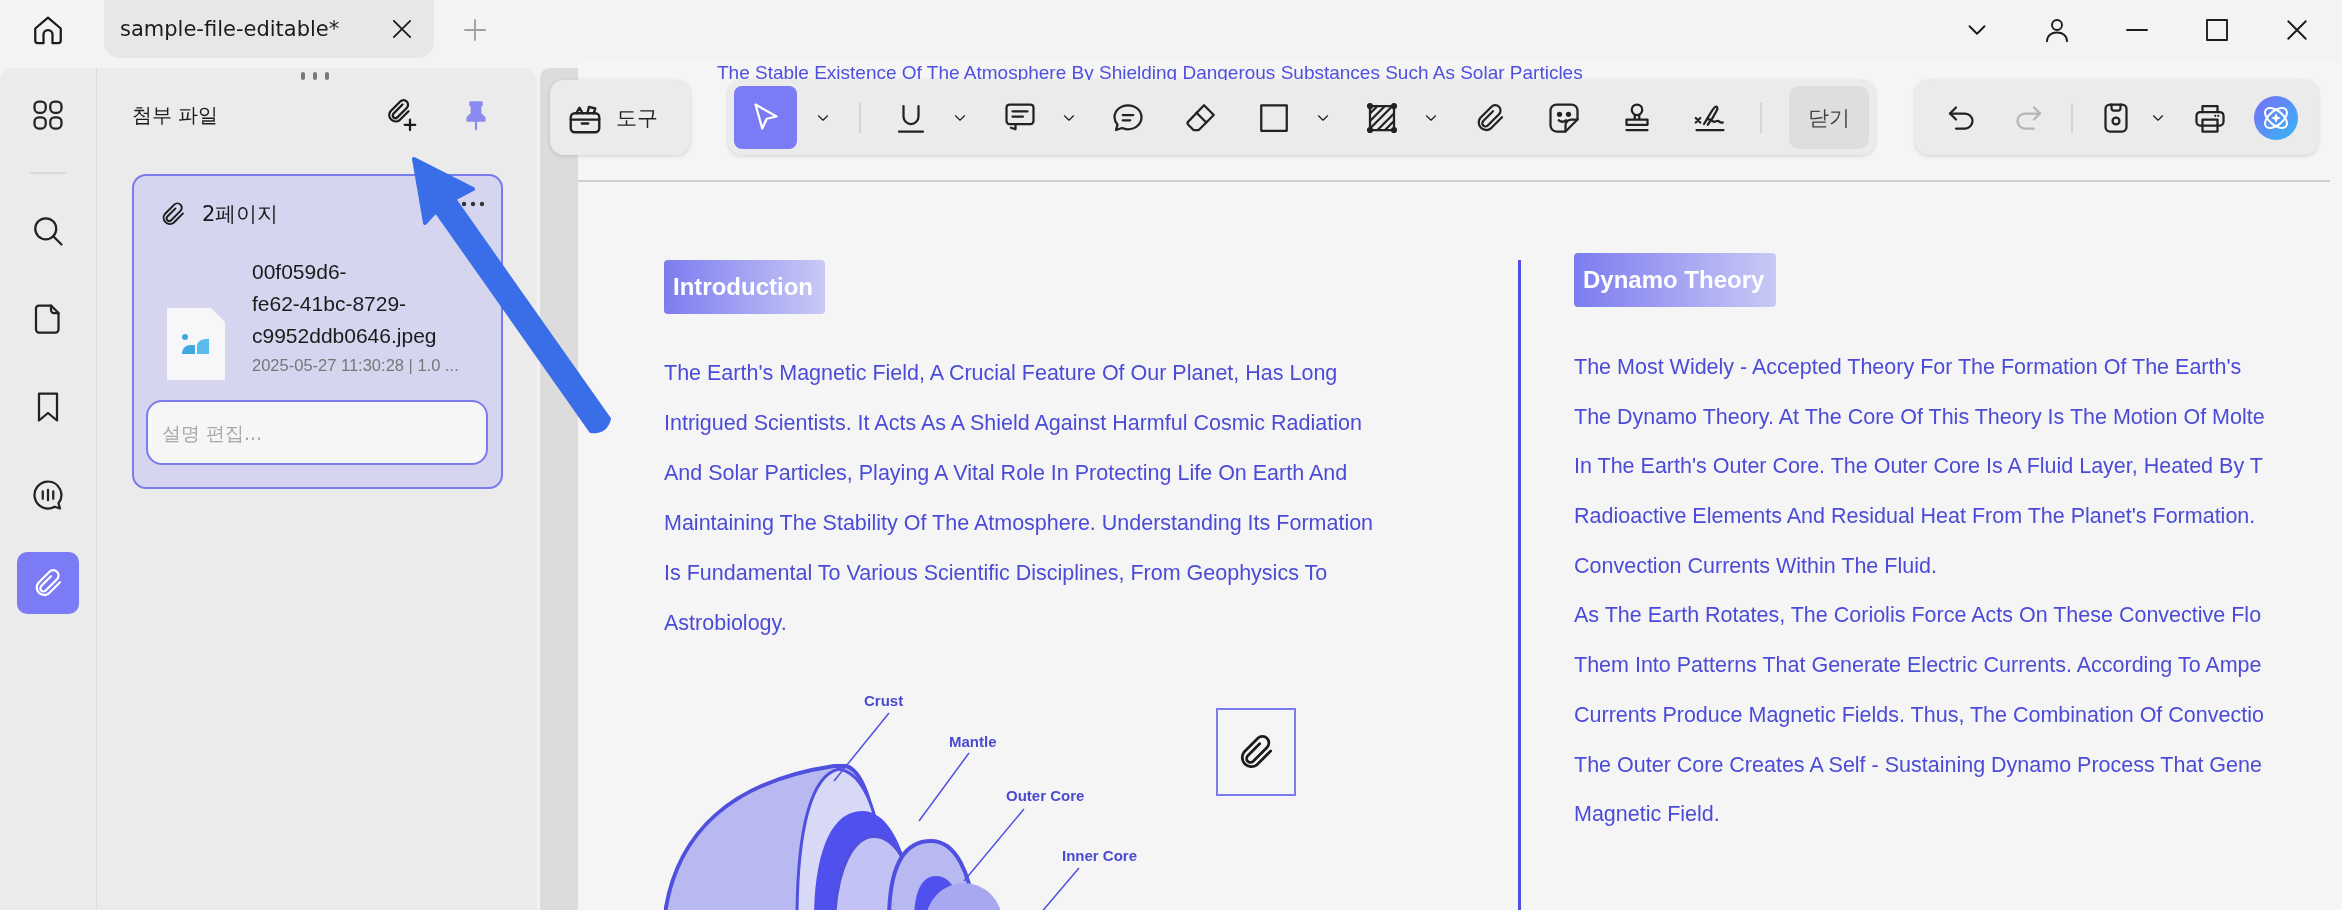 The height and width of the screenshot is (910, 2342). Describe the element at coordinates (1647, 815) in the screenshot. I see `paragraph-line: Magnetic Field.` at that location.